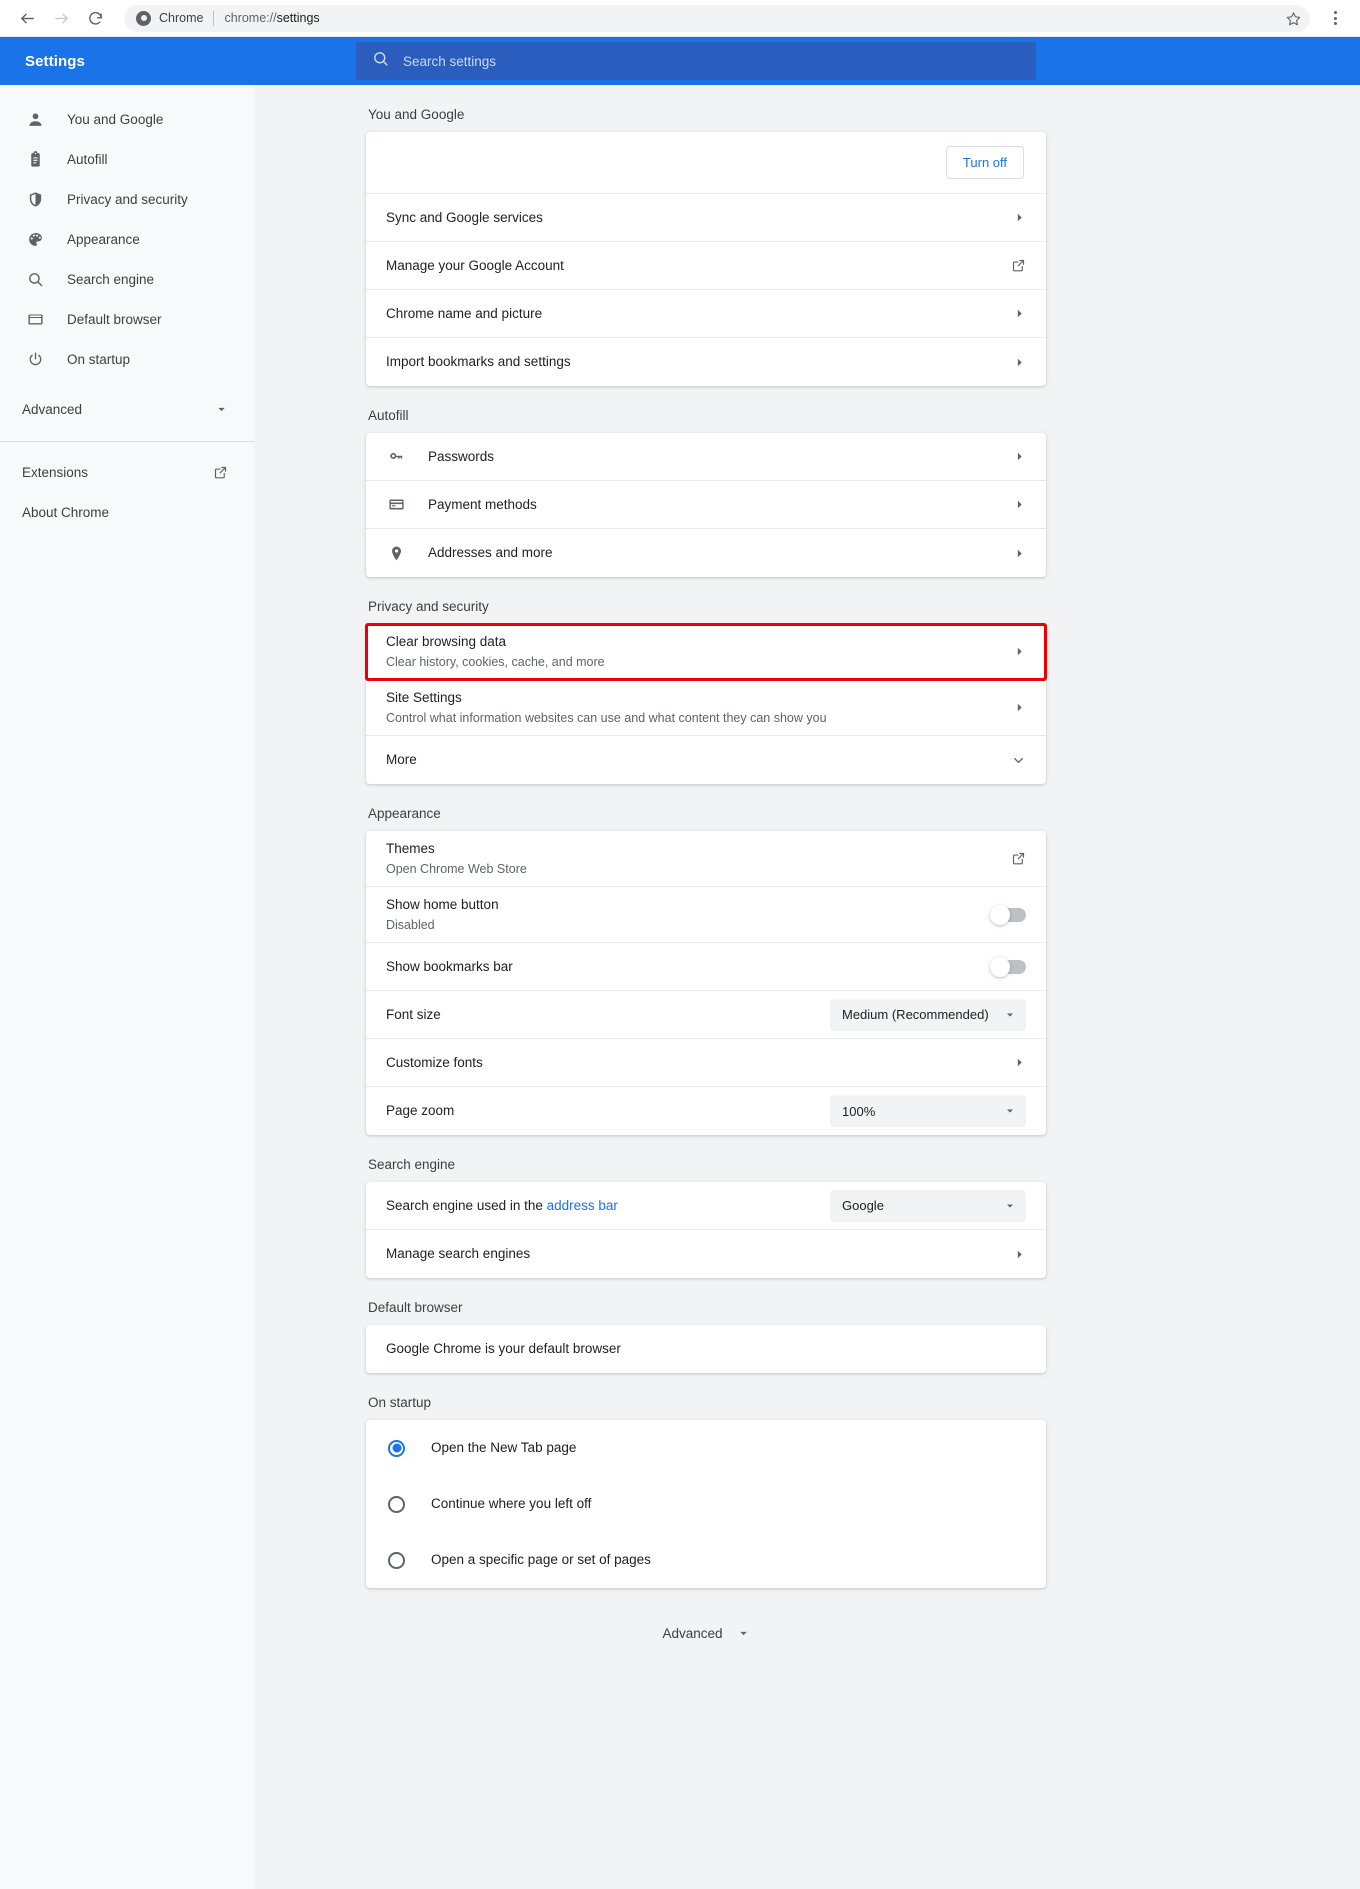 The image size is (1360, 1889). Describe the element at coordinates (428, 606) in the screenshot. I see `section-title-privacy-and-security: Privacy and security` at that location.